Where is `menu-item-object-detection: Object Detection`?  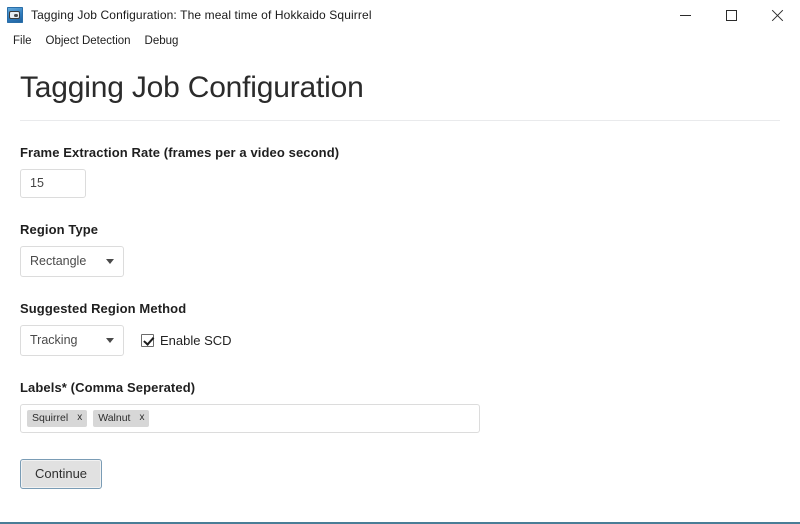
menu-item-object-detection: Object Detection is located at coordinates (88, 41).